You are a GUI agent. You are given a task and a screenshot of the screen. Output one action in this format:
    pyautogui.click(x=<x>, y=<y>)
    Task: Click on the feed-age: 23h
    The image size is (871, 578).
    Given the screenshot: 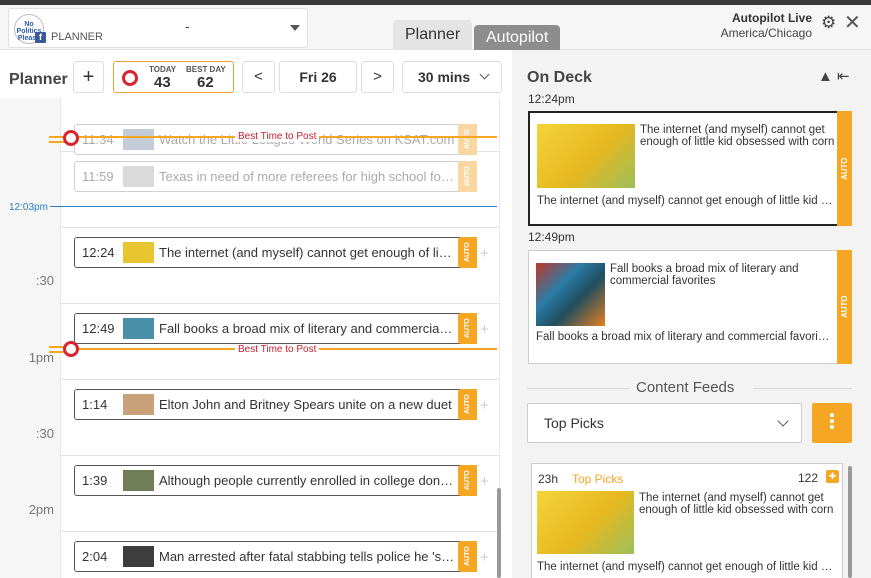 What is the action you would take?
    pyautogui.click(x=548, y=479)
    